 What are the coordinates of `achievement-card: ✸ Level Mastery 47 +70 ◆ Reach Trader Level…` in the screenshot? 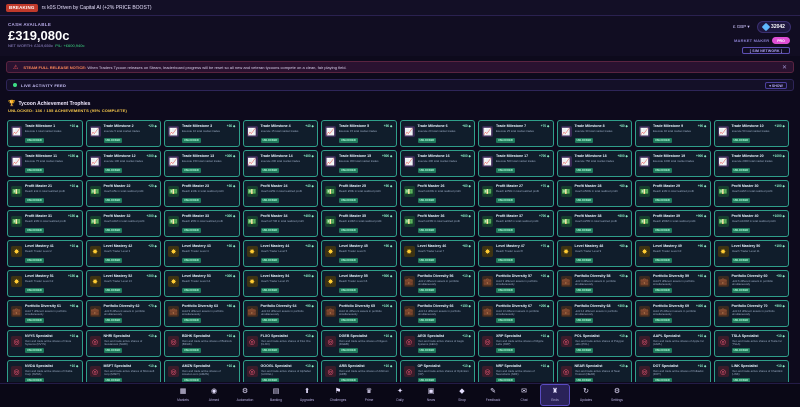 It's located at (516, 253).